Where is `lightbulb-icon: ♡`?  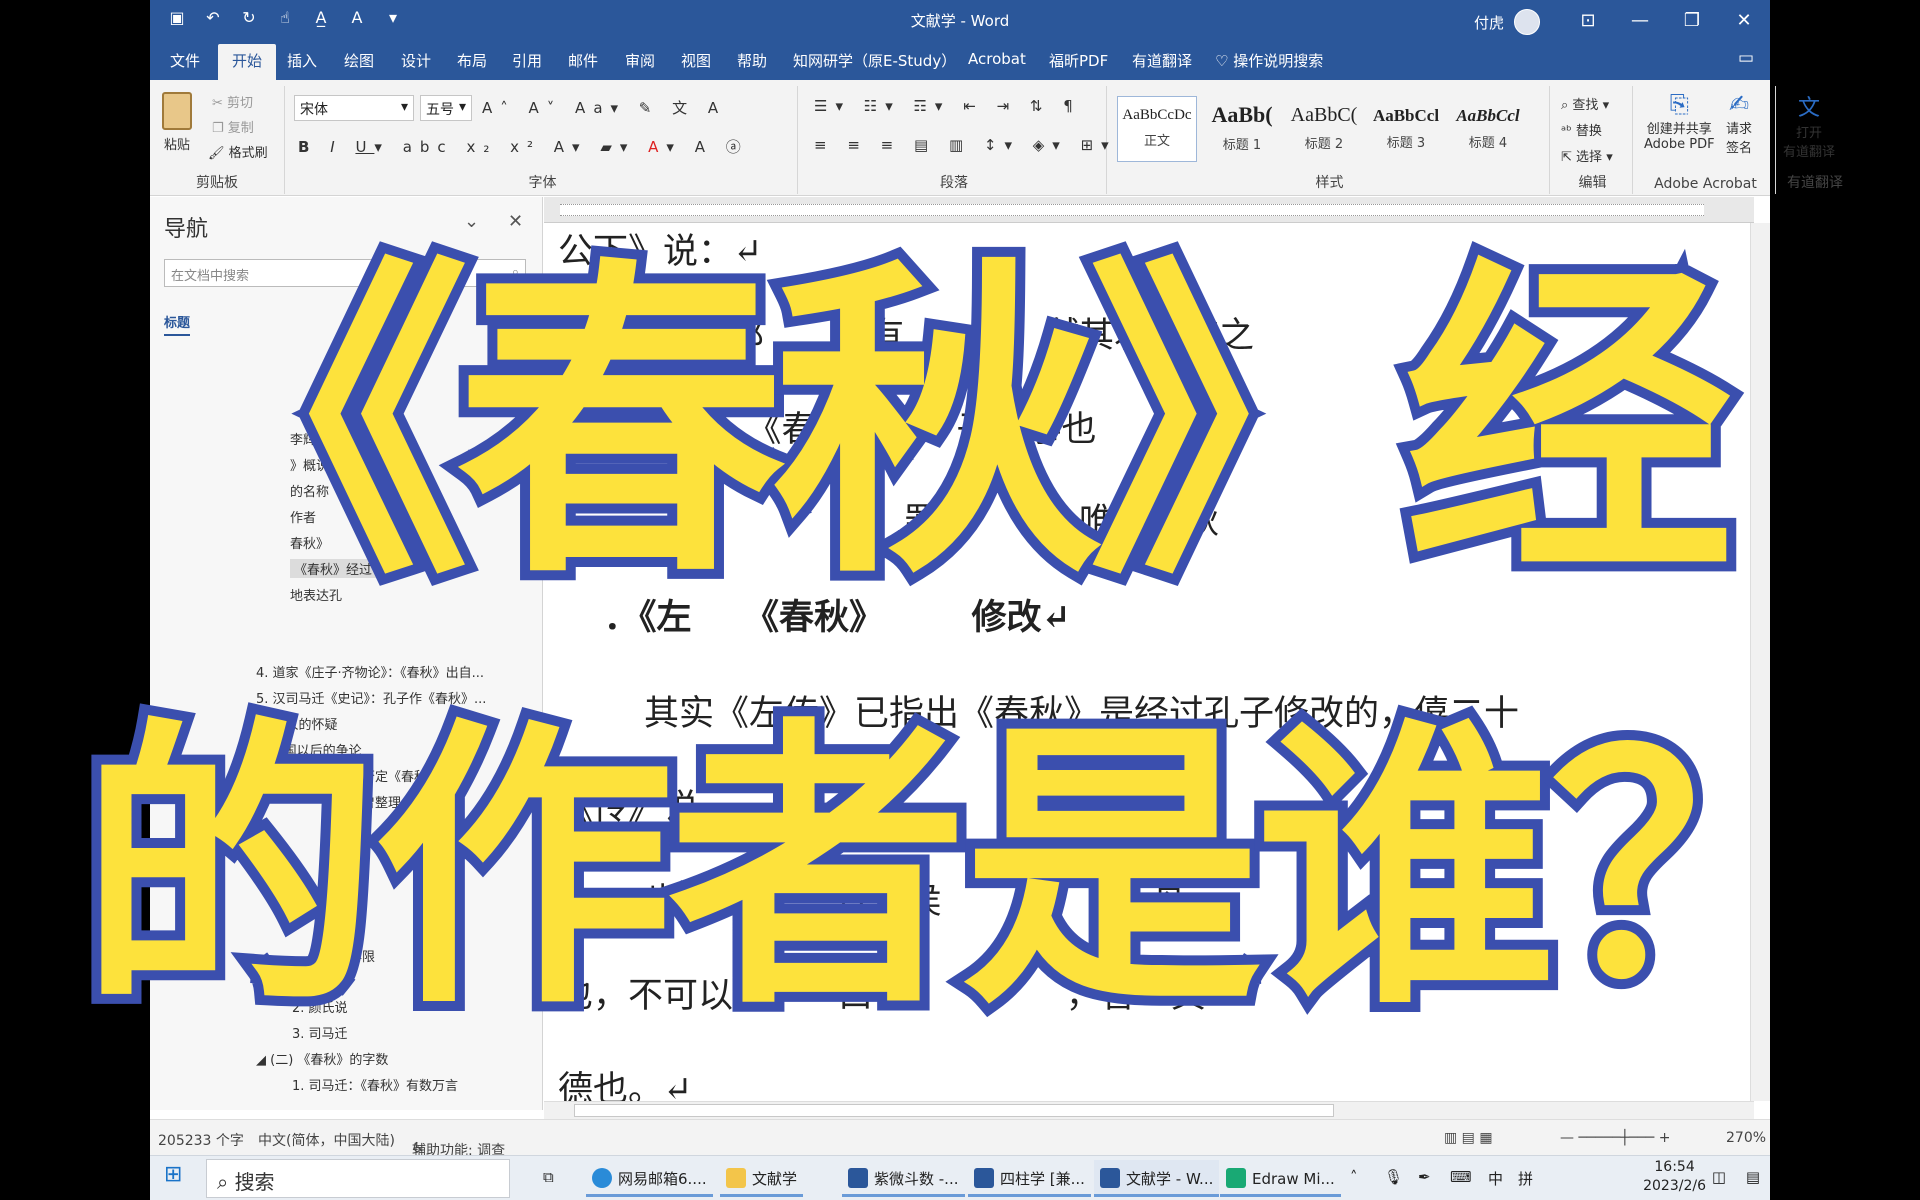 lightbulb-icon: ♡ is located at coordinates (1224, 61).